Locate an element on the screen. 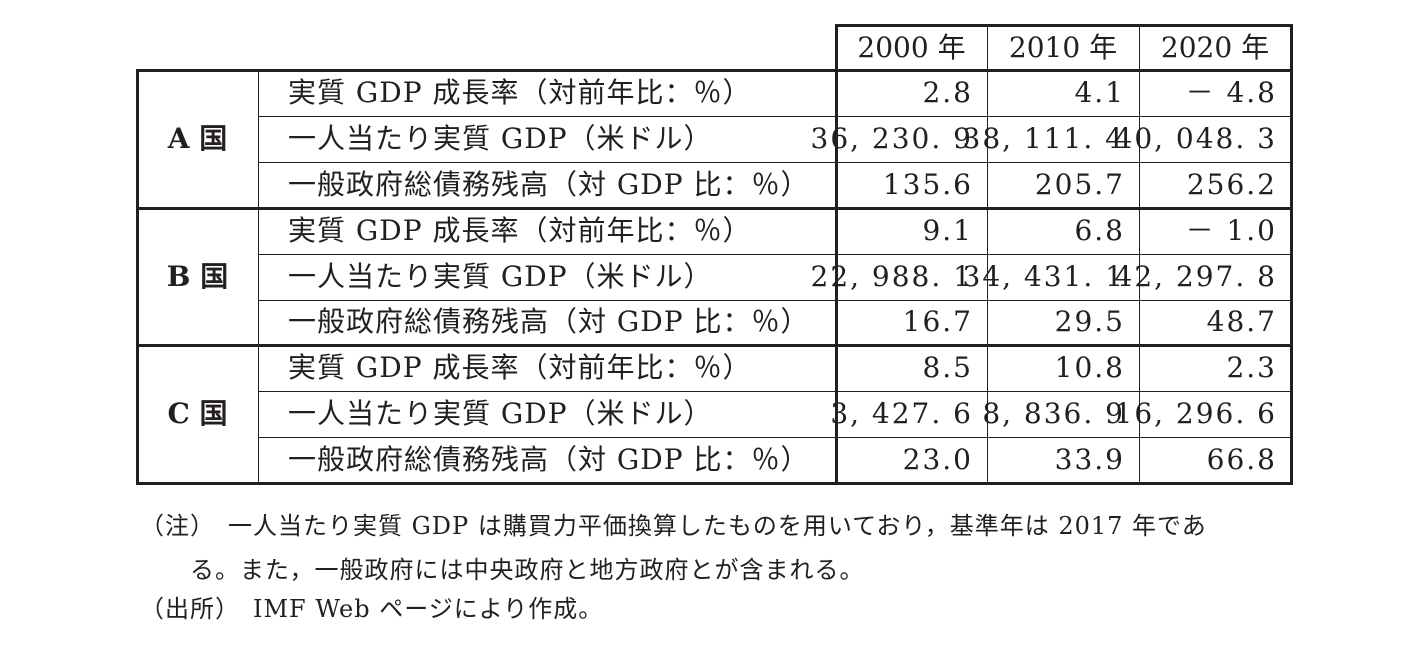  data-cell: 4.1 is located at coordinates (1099, 92).